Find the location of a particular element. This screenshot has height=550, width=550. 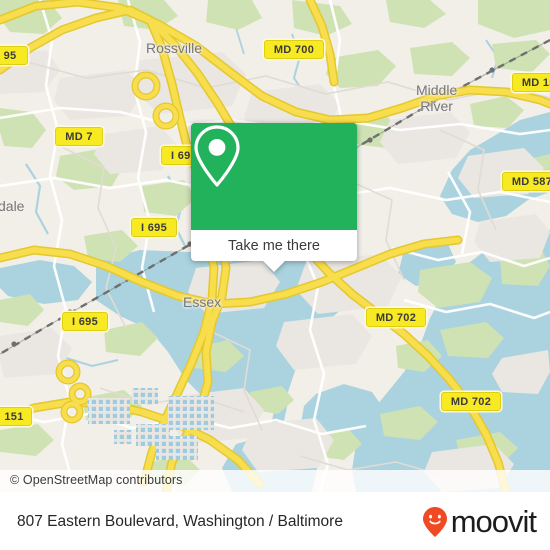

moovit-logo: moovit is located at coordinates (479, 521).